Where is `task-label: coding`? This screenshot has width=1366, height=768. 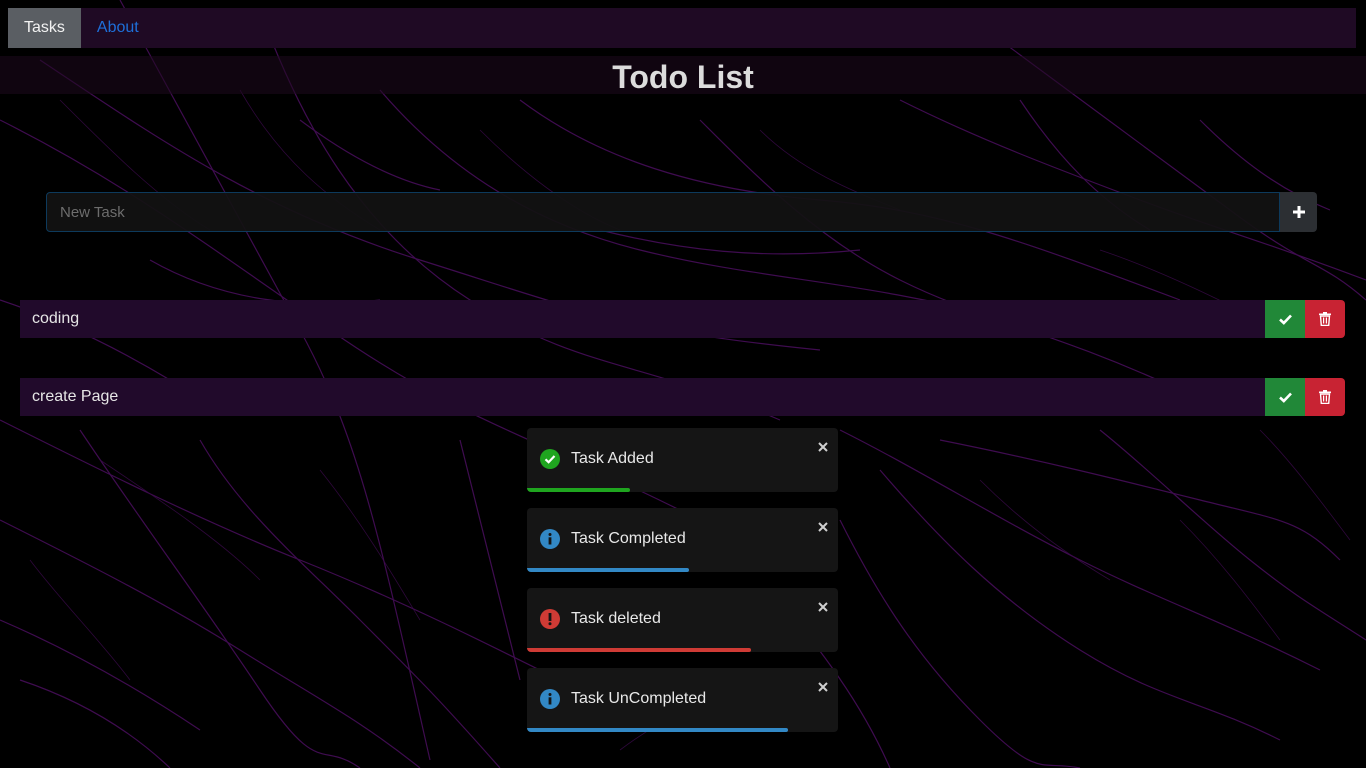
task-label: coding is located at coordinates (642, 319).